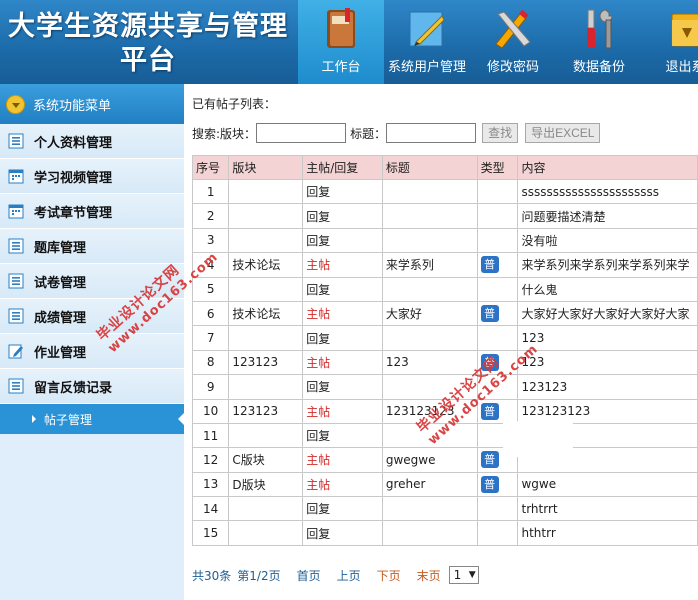 Image resolution: width=698 pixels, height=600 pixels. What do you see at coordinates (444, 338) in the screenshot?
I see `table-row: 7 回复 123` at bounding box center [444, 338].